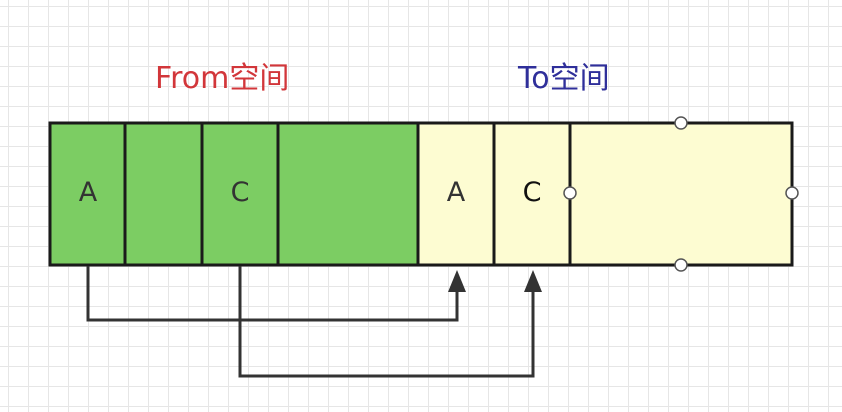  What do you see at coordinates (533, 281) in the screenshot?
I see `arrow-c-head` at bounding box center [533, 281].